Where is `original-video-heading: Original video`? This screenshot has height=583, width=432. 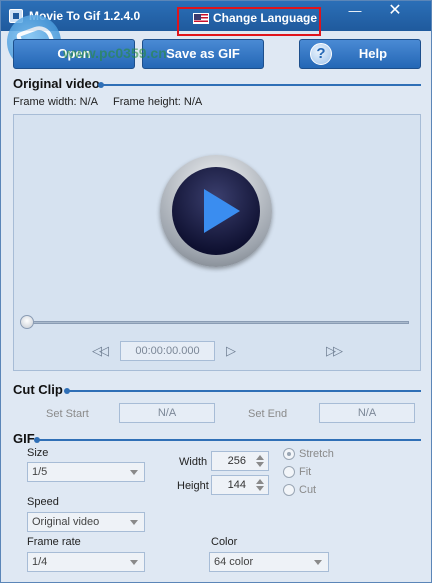 original-video-heading: Original video is located at coordinates (56, 83).